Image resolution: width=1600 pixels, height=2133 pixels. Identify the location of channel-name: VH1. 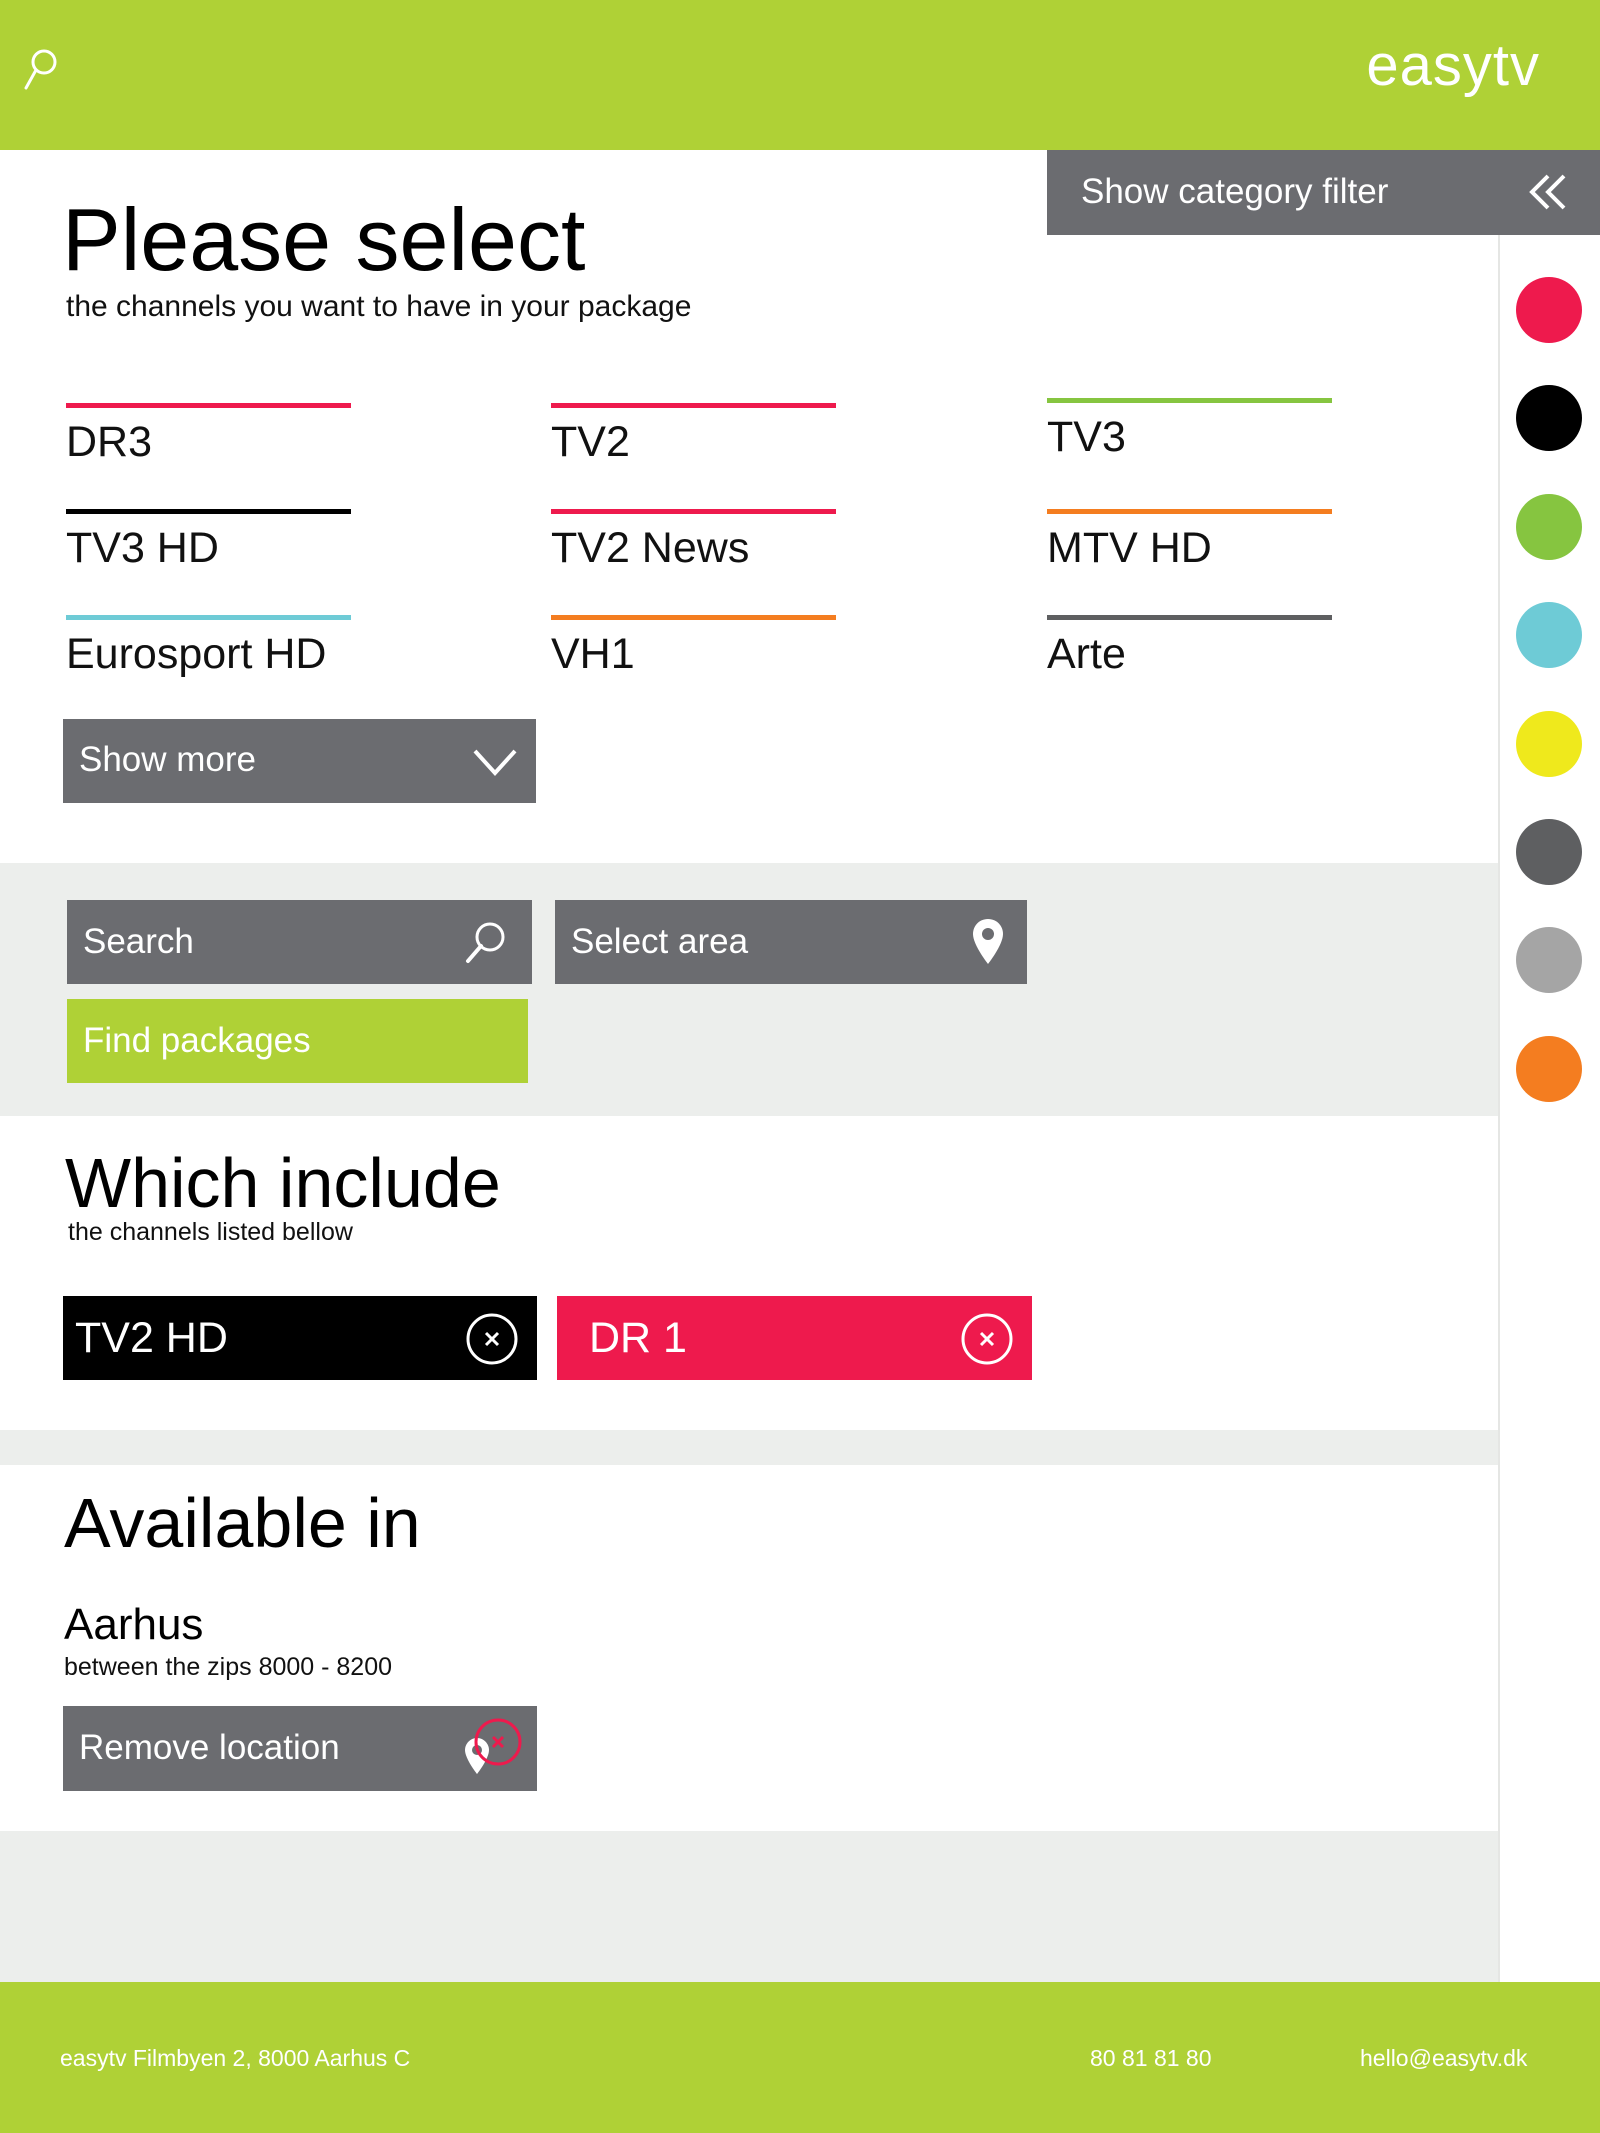
(593, 654).